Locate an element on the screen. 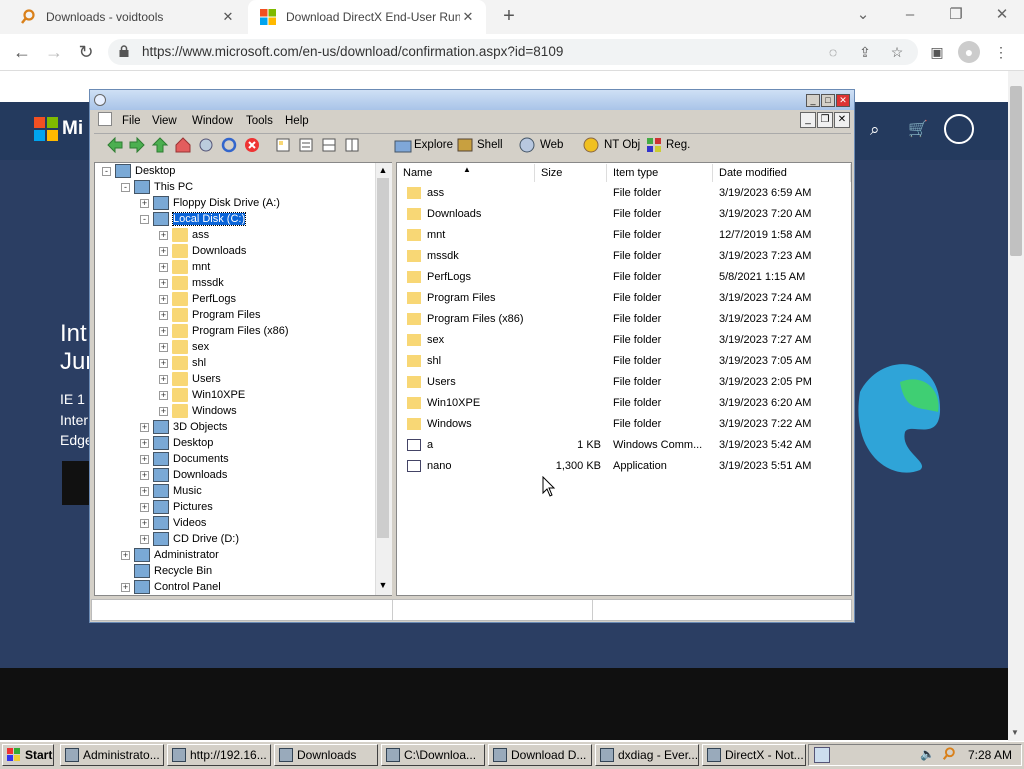 The image size is (1024, 769). cart-icon: 🛒 is located at coordinates (918, 129).